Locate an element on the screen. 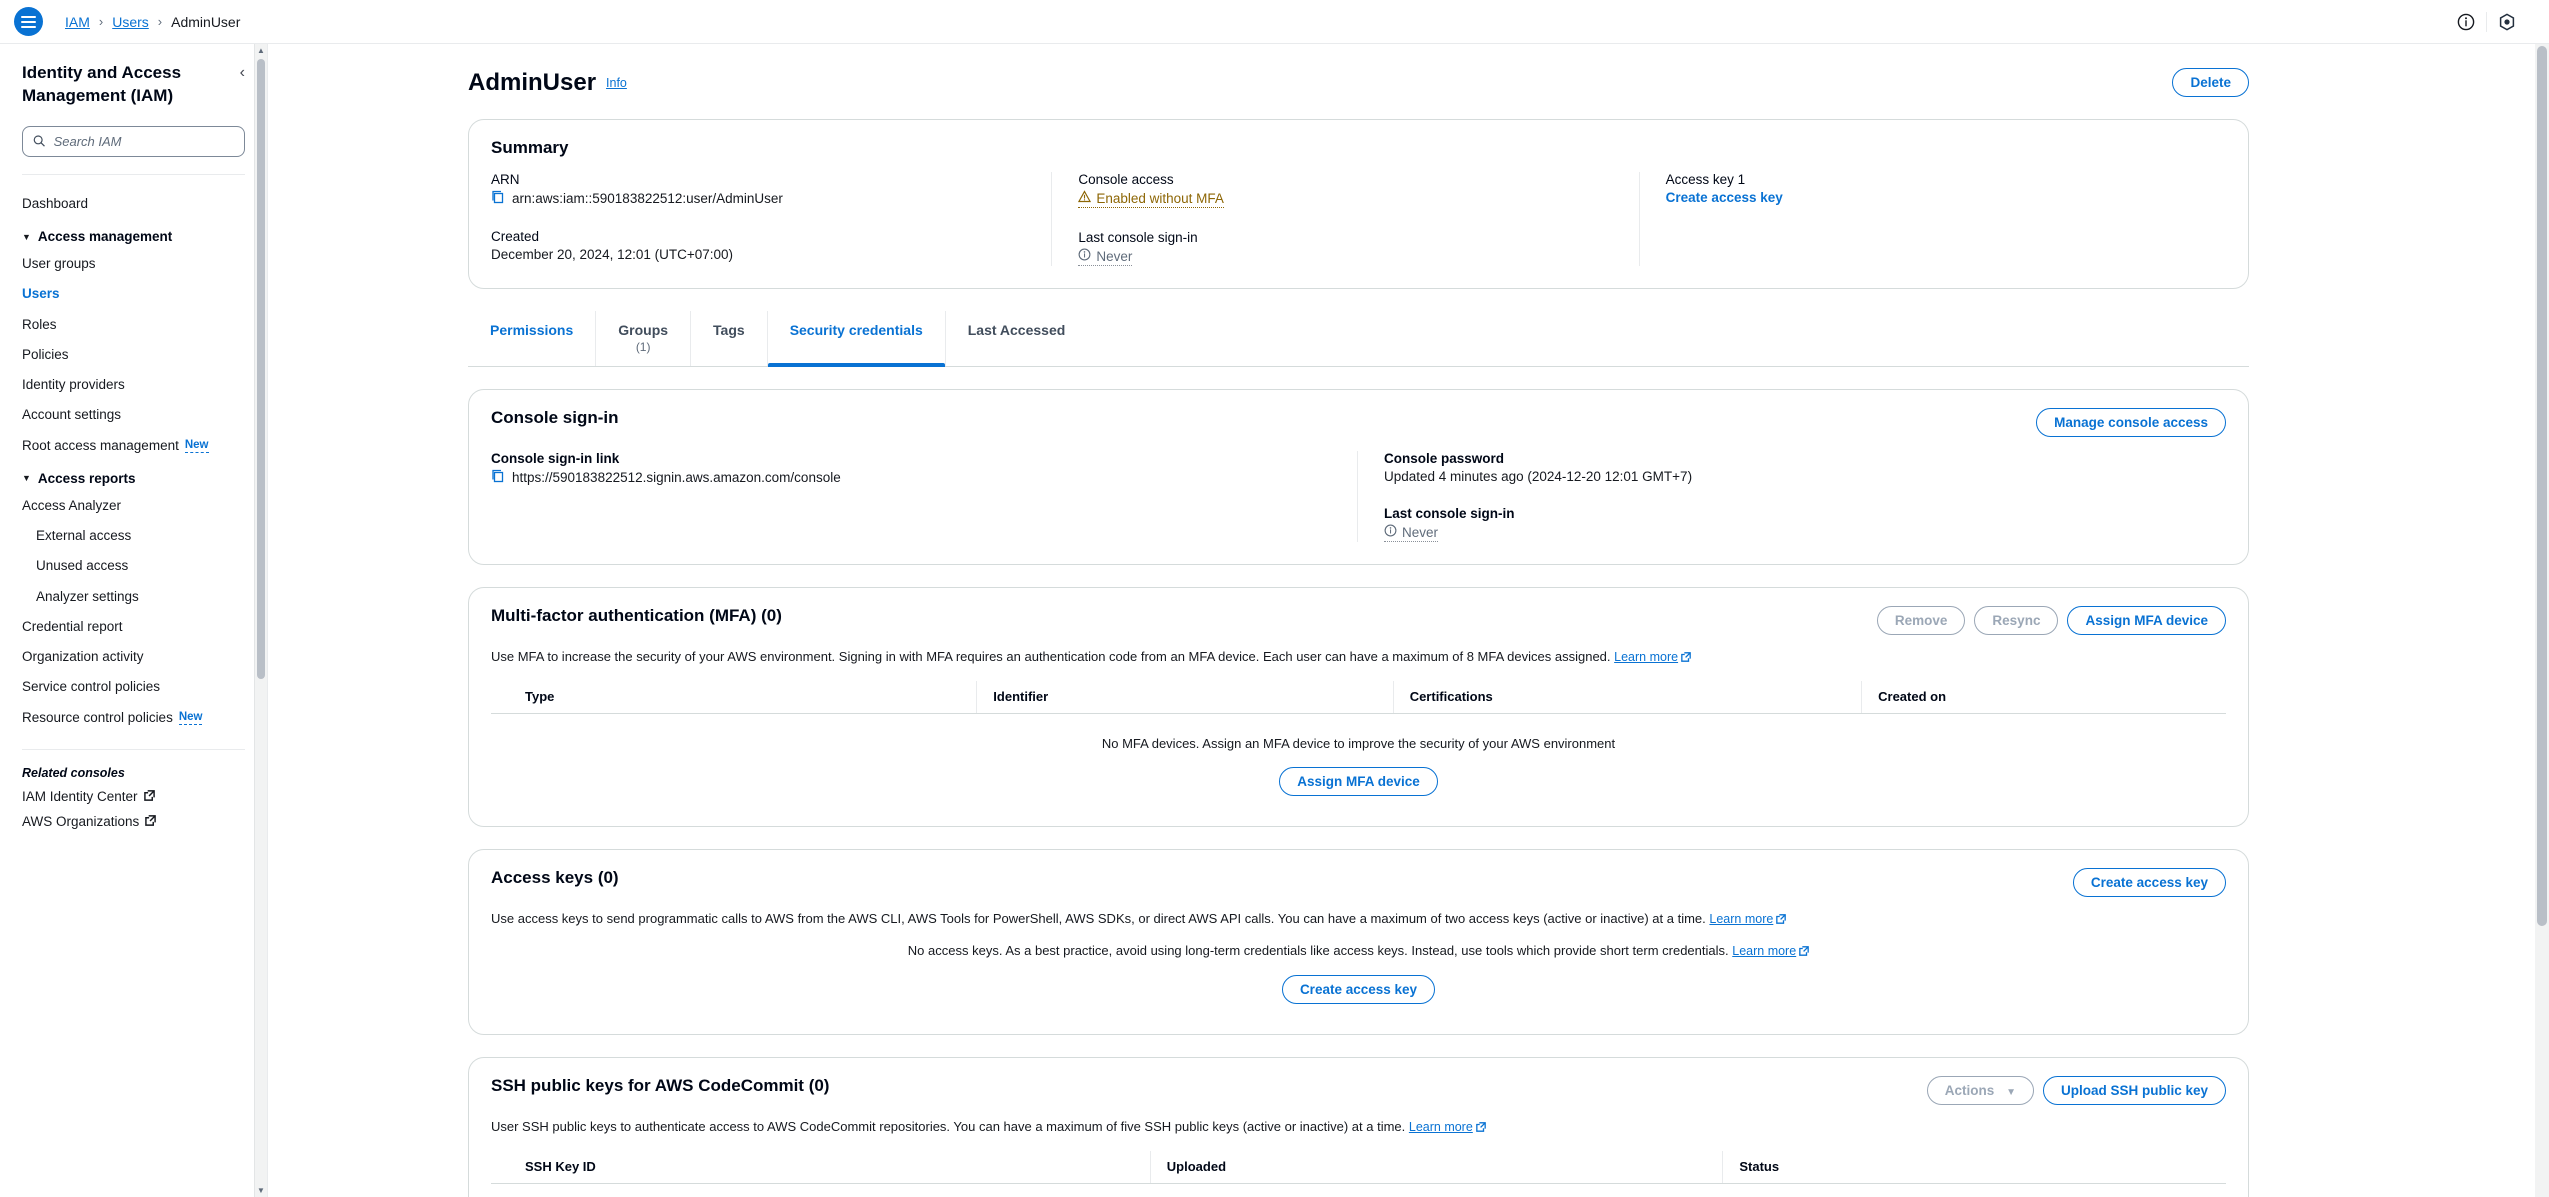  tab-permissions: Permissions is located at coordinates (532, 339).